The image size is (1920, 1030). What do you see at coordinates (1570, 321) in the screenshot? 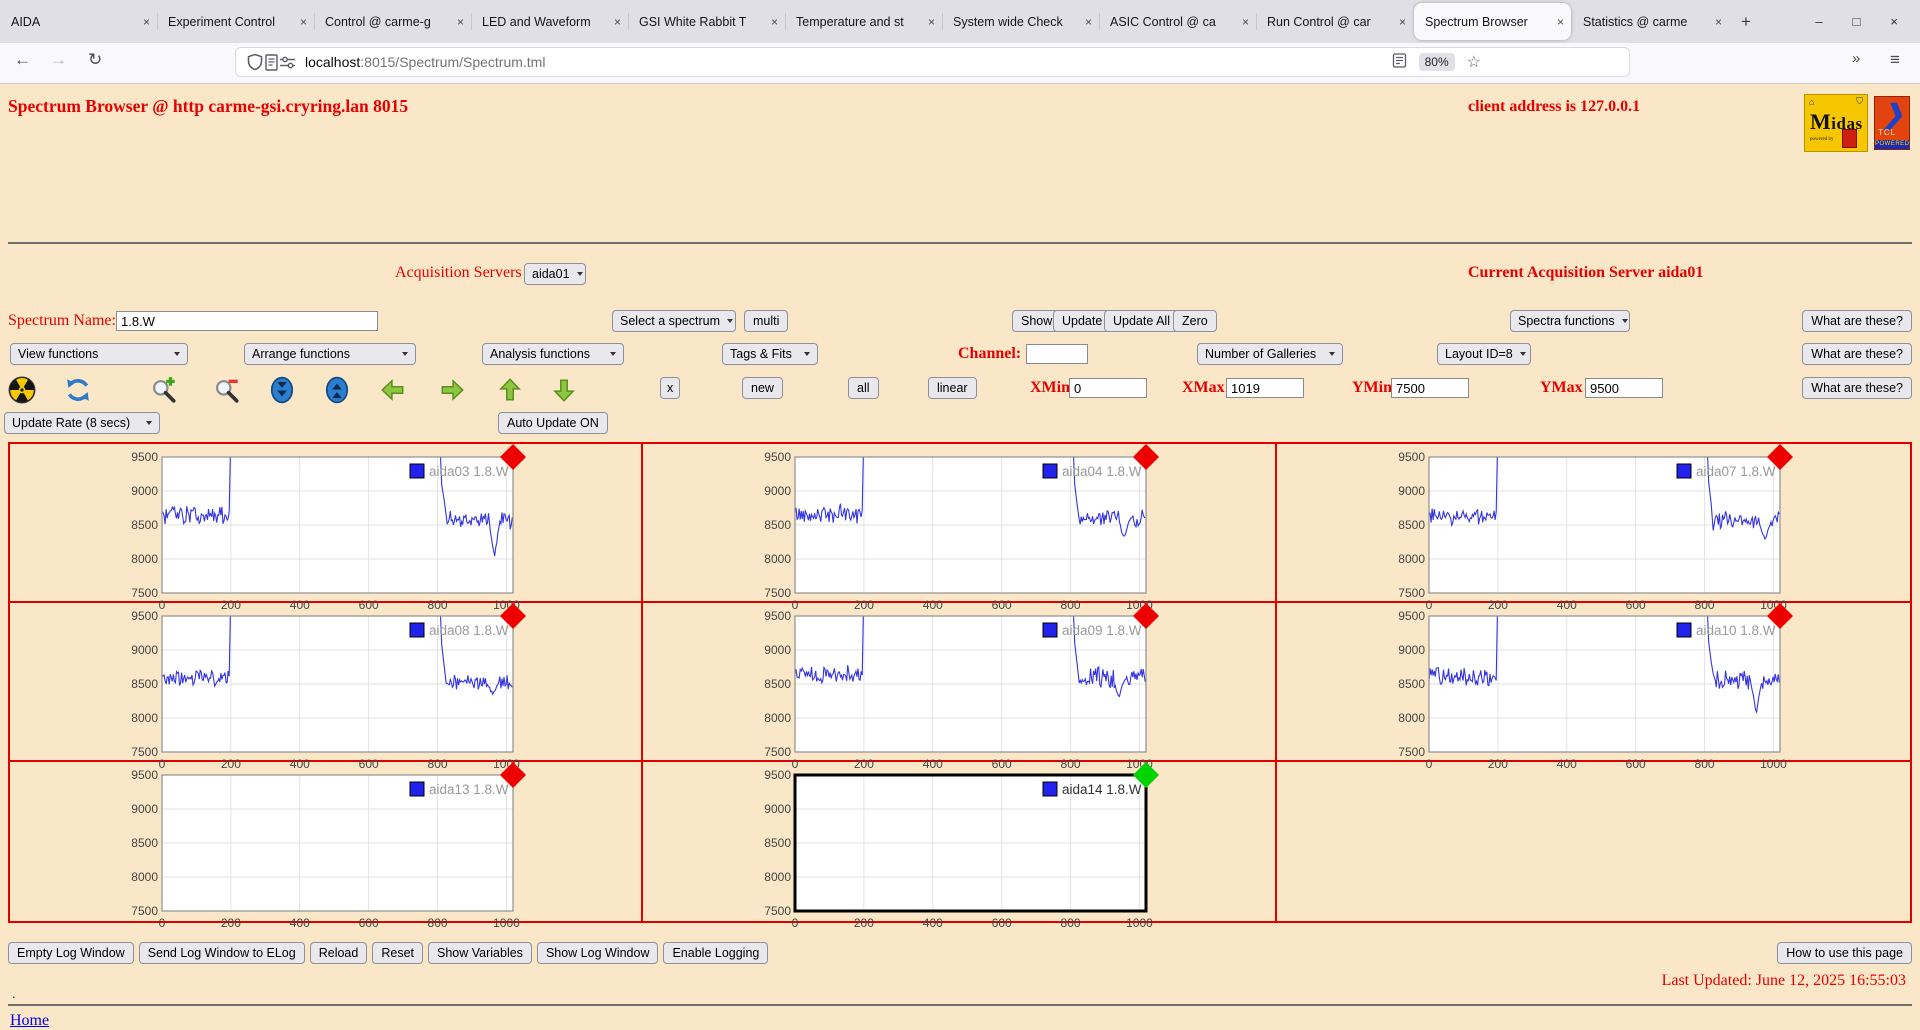
I see `spectra-functions-select: Spectra functions` at bounding box center [1570, 321].